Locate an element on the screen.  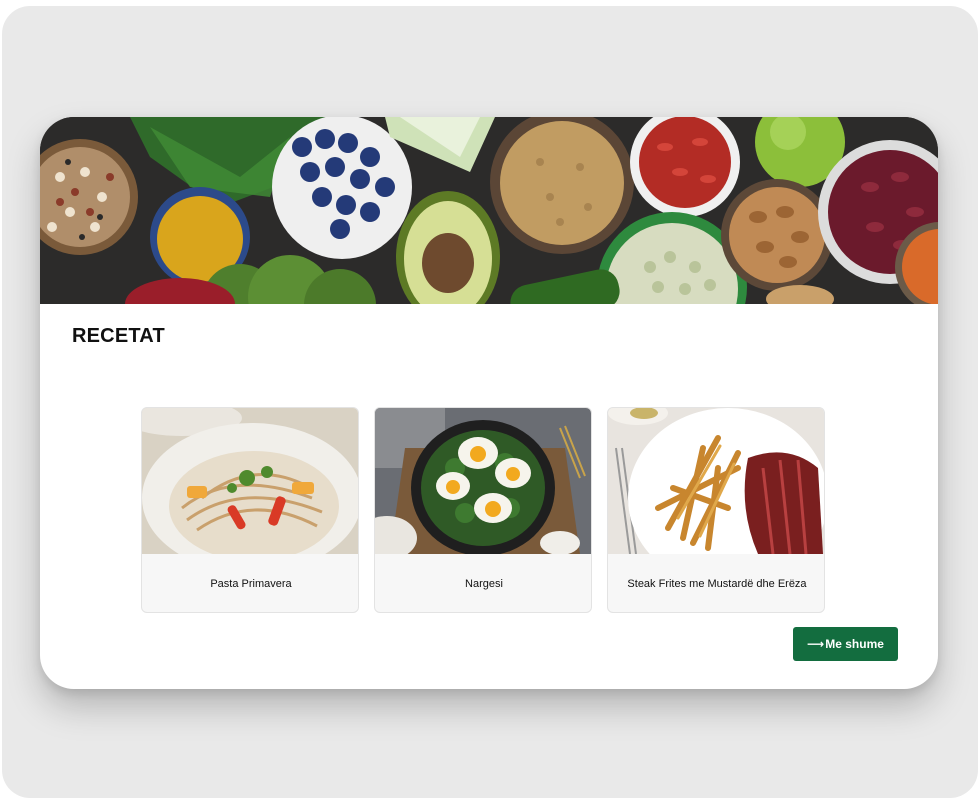
recipe-card-nargesi: Nargesi is located at coordinates (483, 510).